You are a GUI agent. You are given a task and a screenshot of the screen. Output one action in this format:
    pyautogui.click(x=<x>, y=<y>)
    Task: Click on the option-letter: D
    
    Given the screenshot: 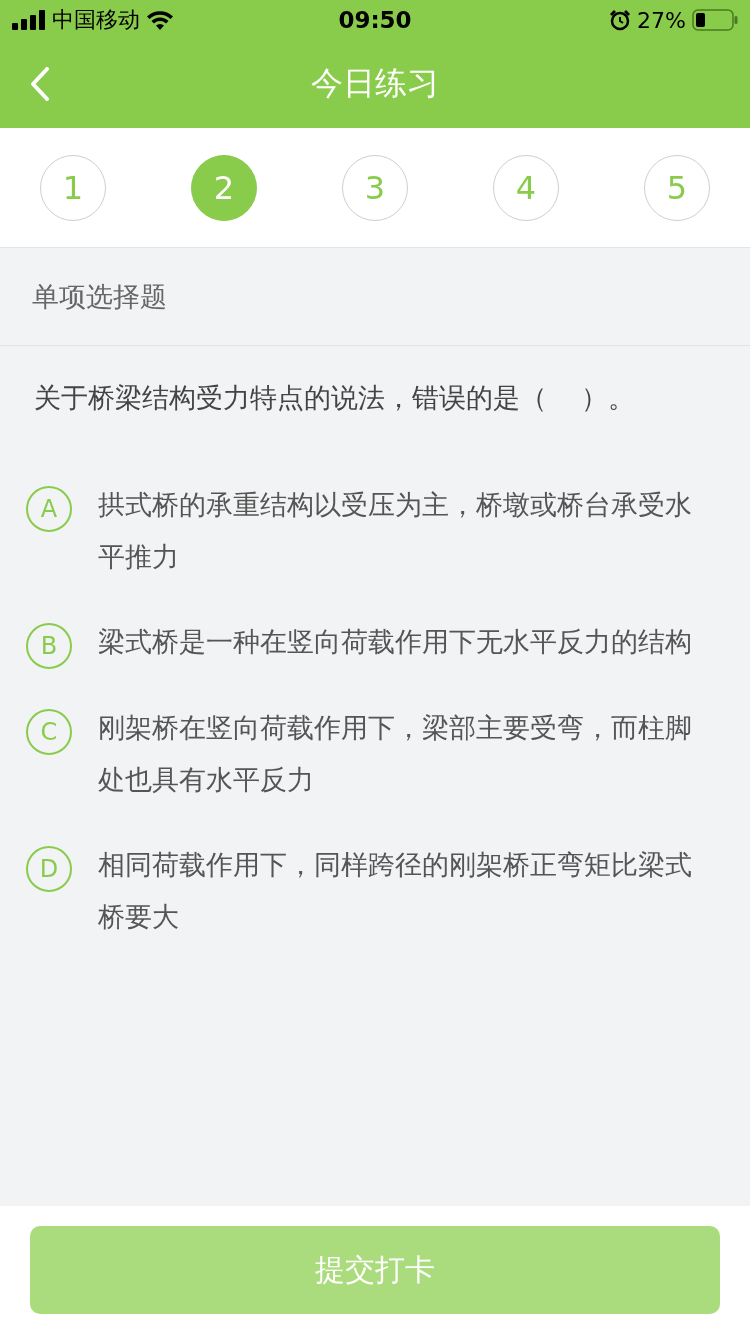 What is the action you would take?
    pyautogui.click(x=49, y=869)
    